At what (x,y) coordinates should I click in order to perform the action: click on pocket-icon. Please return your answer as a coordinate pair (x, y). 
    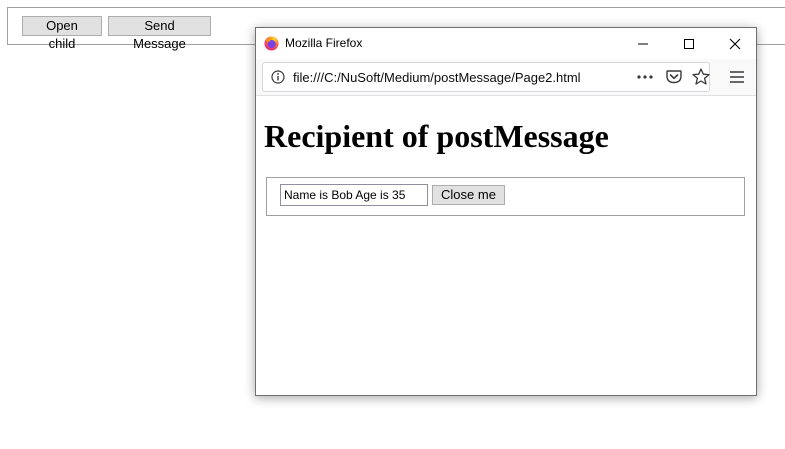
    Looking at the image, I should click on (674, 77).